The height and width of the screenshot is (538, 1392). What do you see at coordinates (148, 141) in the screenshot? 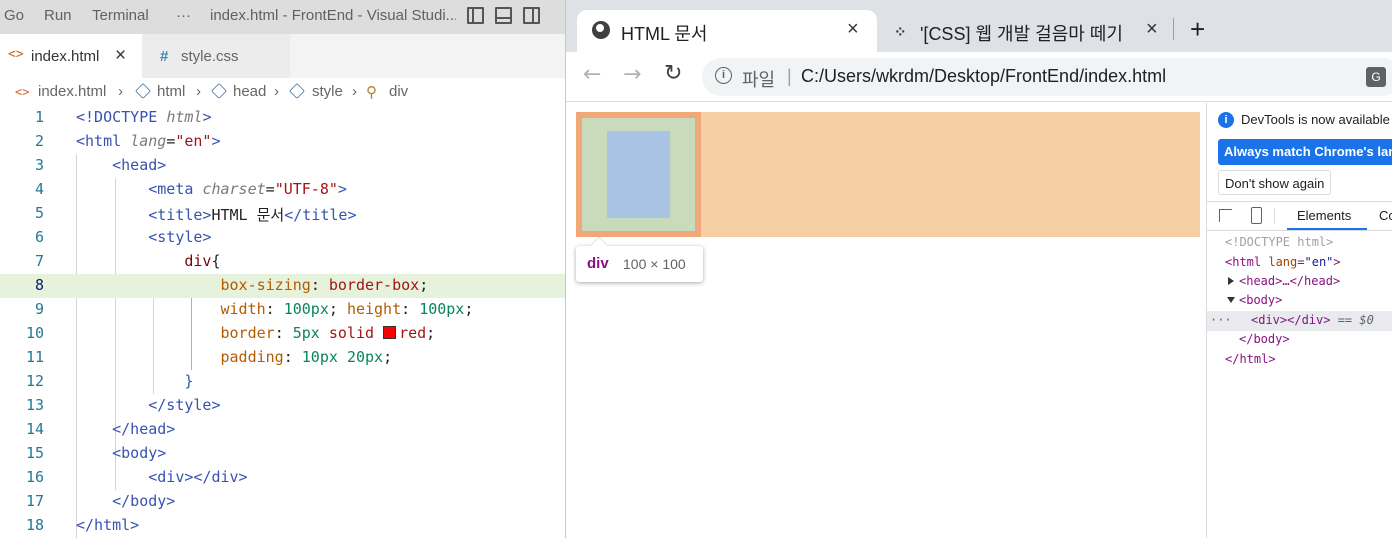
I see `code-token: lang` at bounding box center [148, 141].